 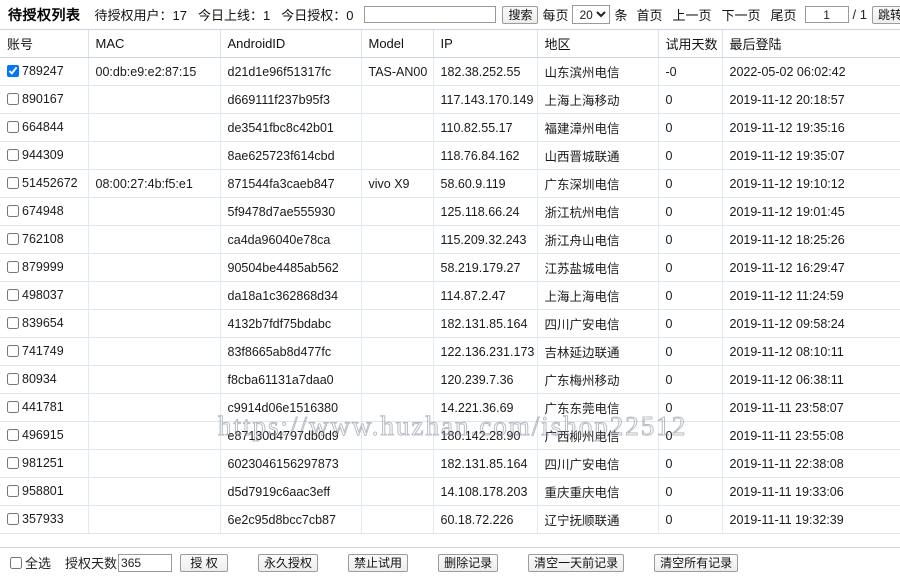 What do you see at coordinates (696, 562) in the screenshot?
I see `clear-all-records-button: 清空所有记录` at bounding box center [696, 562].